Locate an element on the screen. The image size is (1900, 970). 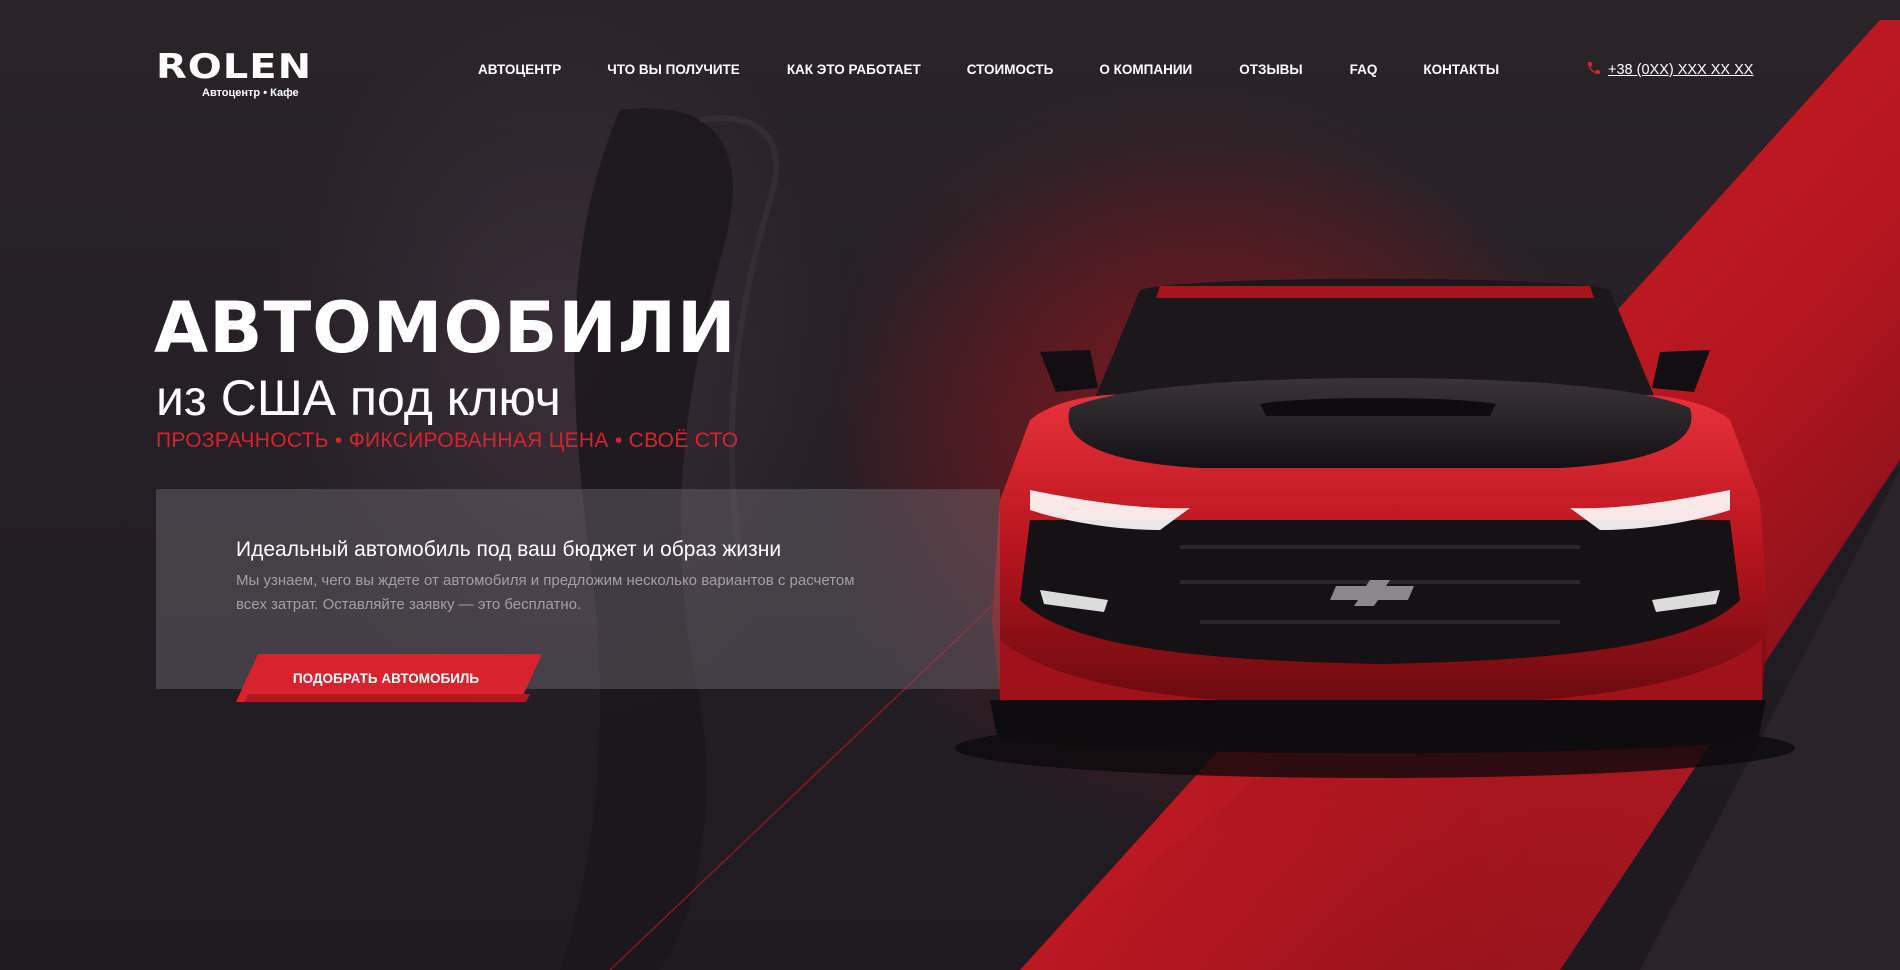
phone-number: +38 (0XX) XXX XX XX is located at coordinates (1681, 70).